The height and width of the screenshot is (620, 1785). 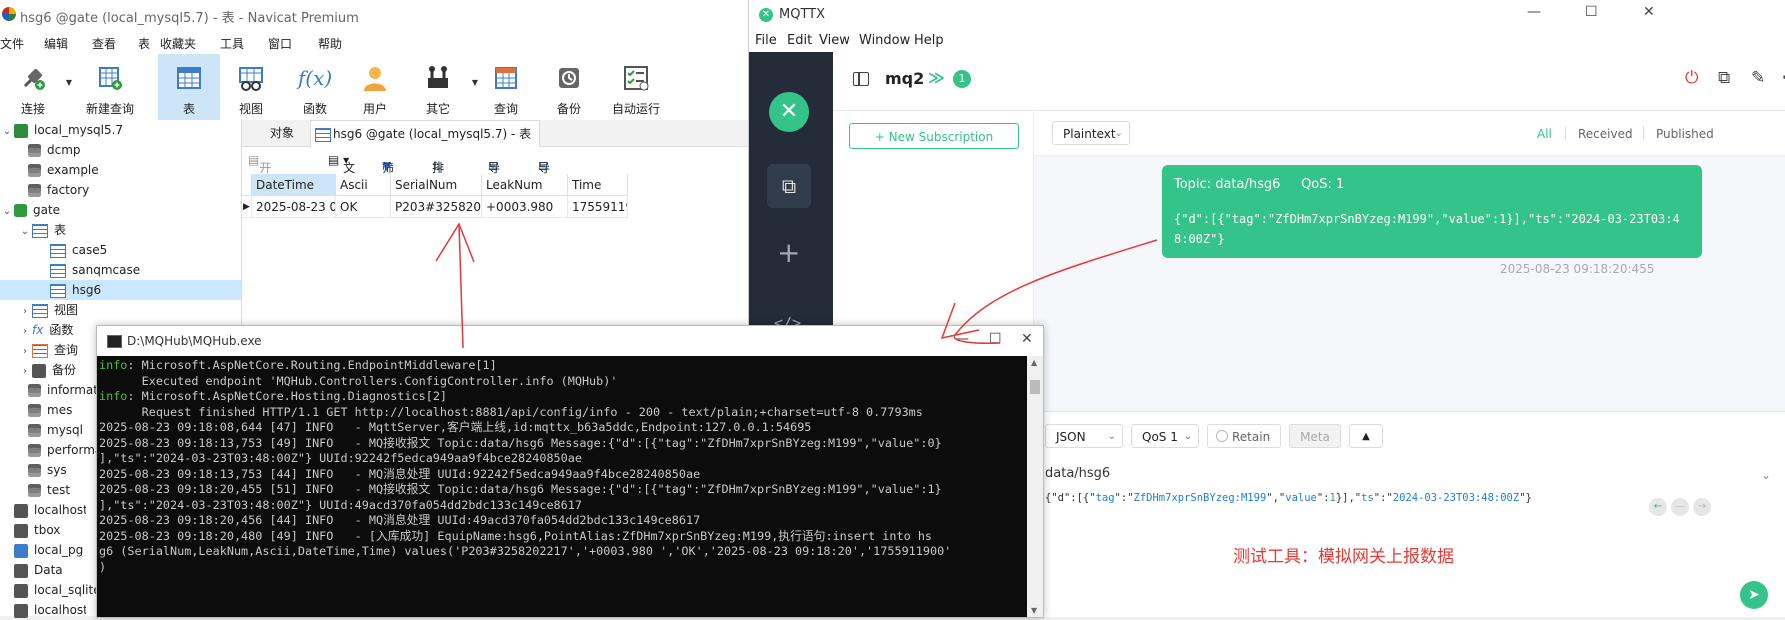 What do you see at coordinates (363, 185) in the screenshot?
I see `column-header: Ascii` at bounding box center [363, 185].